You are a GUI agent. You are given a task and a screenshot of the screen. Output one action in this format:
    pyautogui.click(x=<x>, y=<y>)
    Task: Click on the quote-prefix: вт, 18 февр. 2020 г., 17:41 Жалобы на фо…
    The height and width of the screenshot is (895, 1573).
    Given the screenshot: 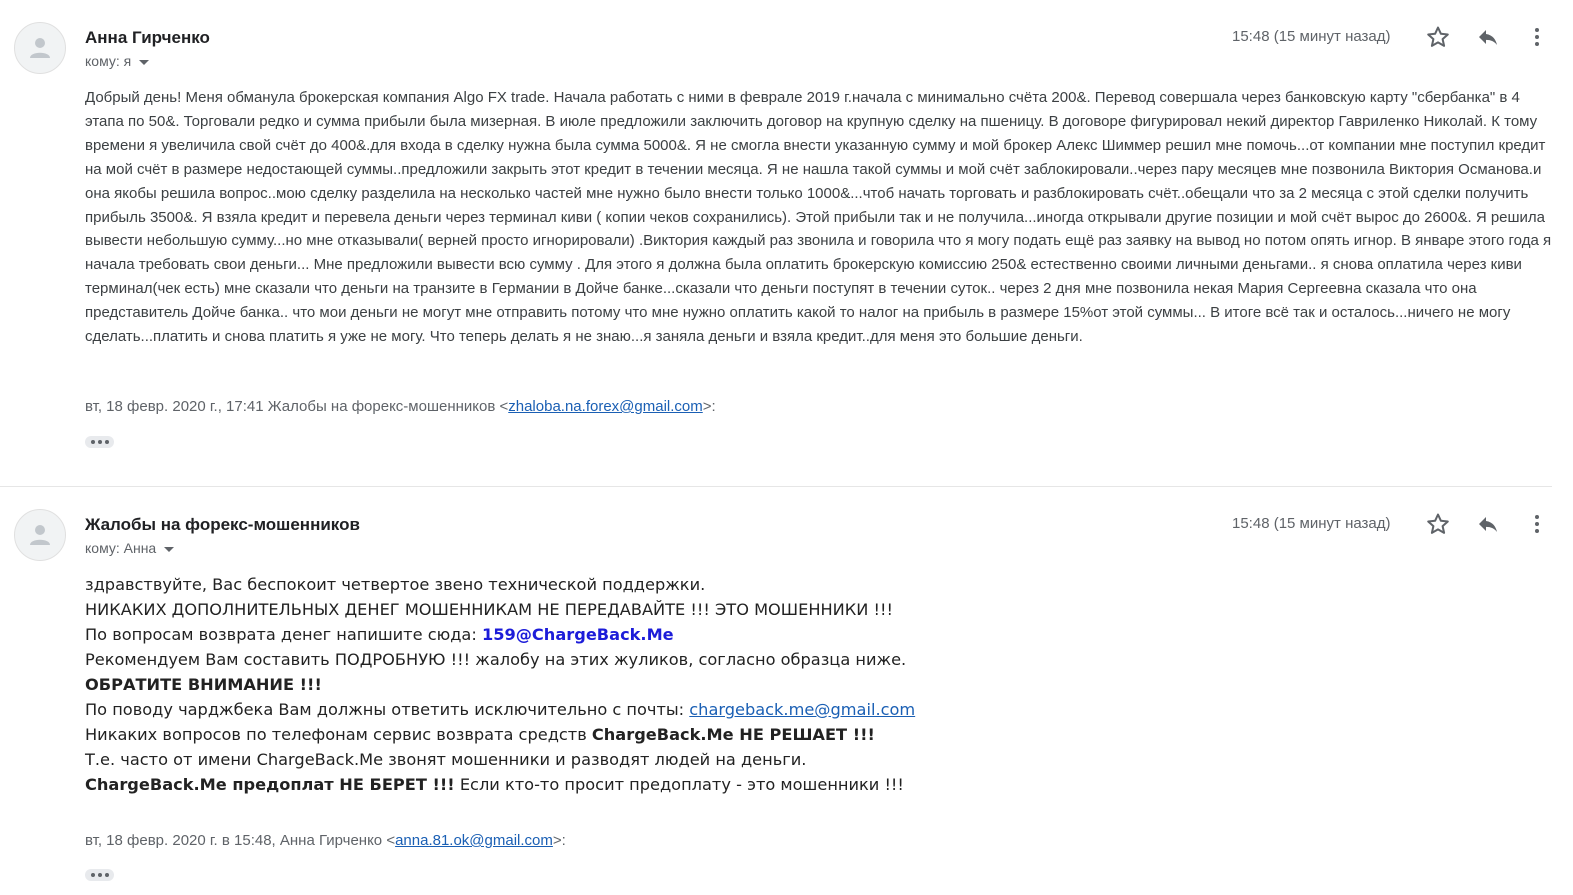 What is the action you would take?
    pyautogui.click(x=297, y=406)
    